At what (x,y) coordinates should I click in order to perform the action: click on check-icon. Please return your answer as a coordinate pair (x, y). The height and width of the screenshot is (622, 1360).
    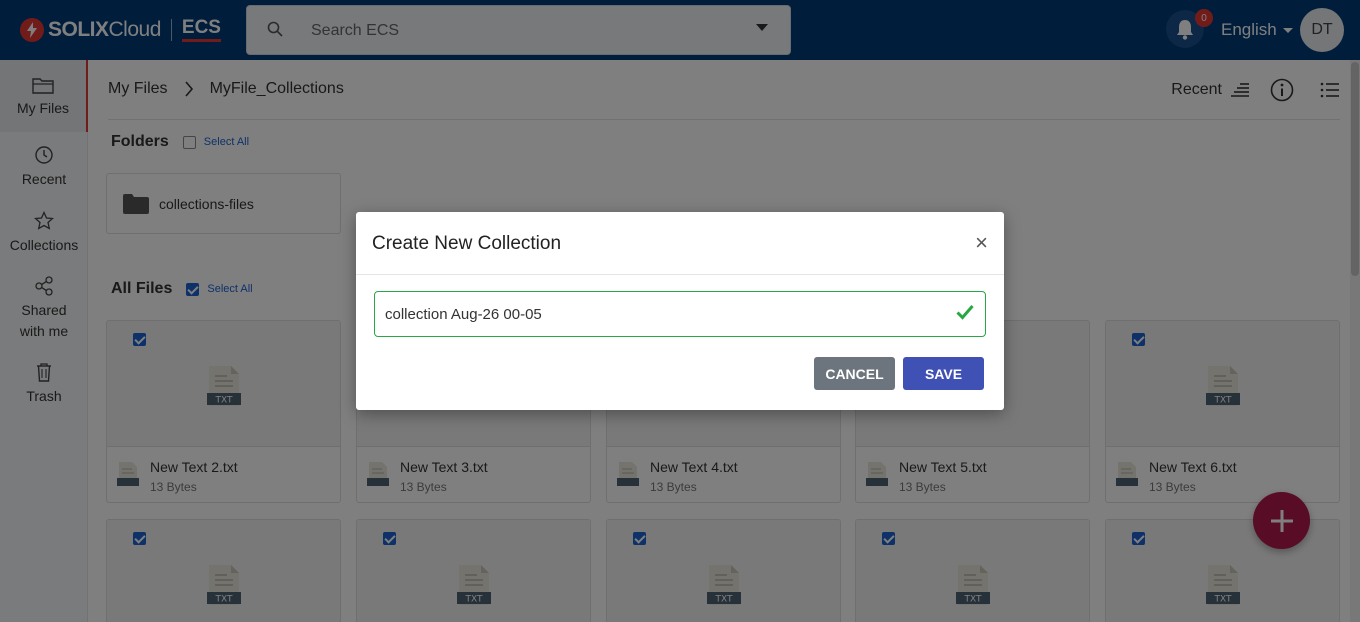
    Looking at the image, I should click on (965, 312).